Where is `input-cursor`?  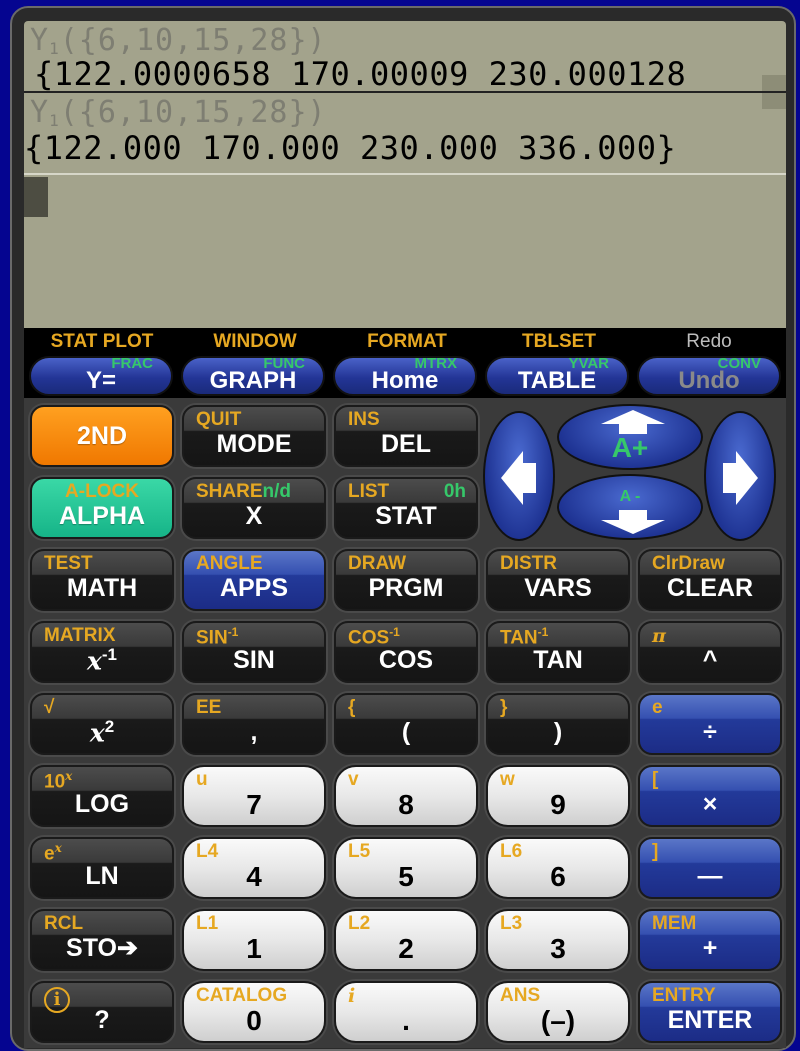 input-cursor is located at coordinates (36, 197).